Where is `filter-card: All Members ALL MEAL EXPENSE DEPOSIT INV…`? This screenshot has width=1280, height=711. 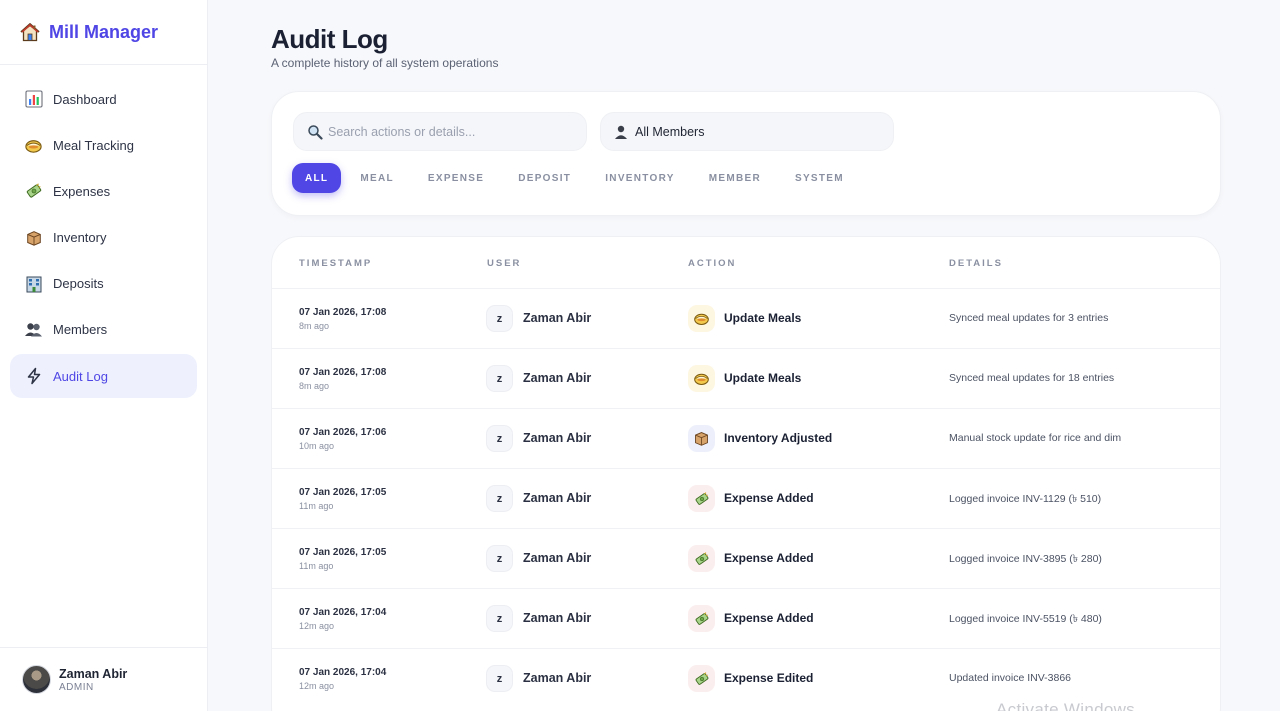
filter-card: All Members ALL MEAL EXPENSE DEPOSIT INV… is located at coordinates (746, 153).